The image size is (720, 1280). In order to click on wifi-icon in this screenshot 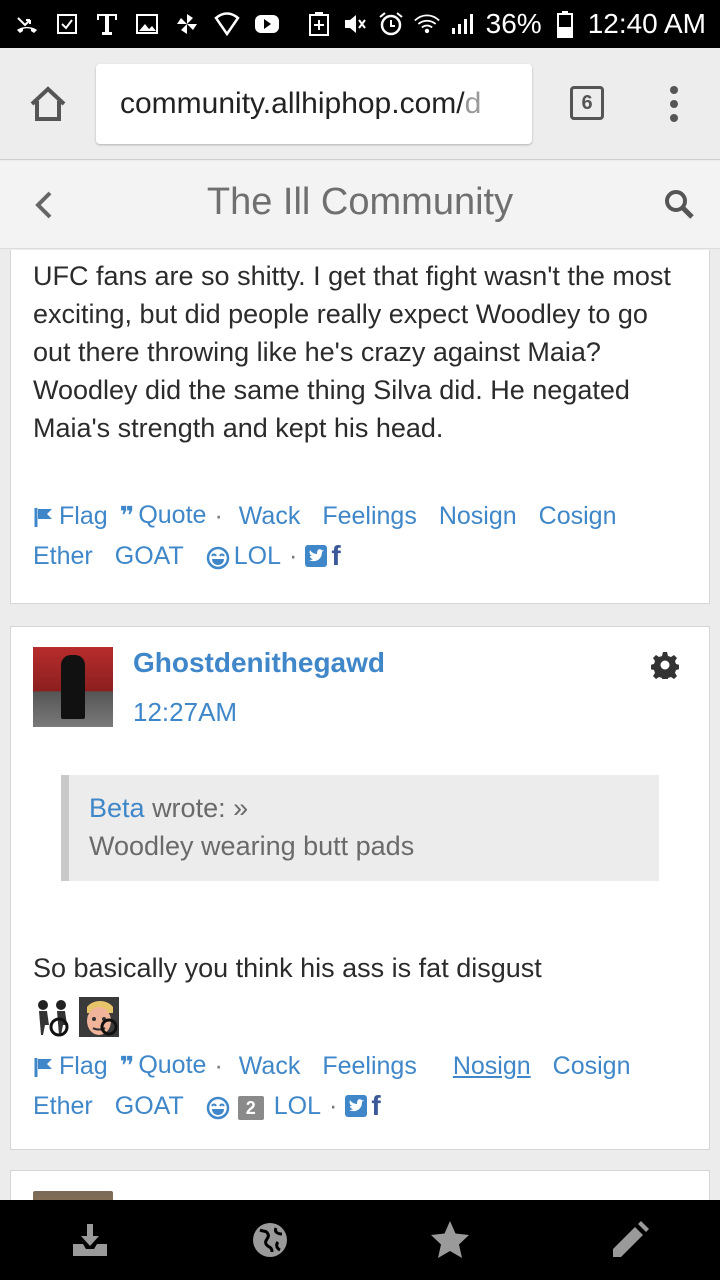, I will do `click(426, 24)`.